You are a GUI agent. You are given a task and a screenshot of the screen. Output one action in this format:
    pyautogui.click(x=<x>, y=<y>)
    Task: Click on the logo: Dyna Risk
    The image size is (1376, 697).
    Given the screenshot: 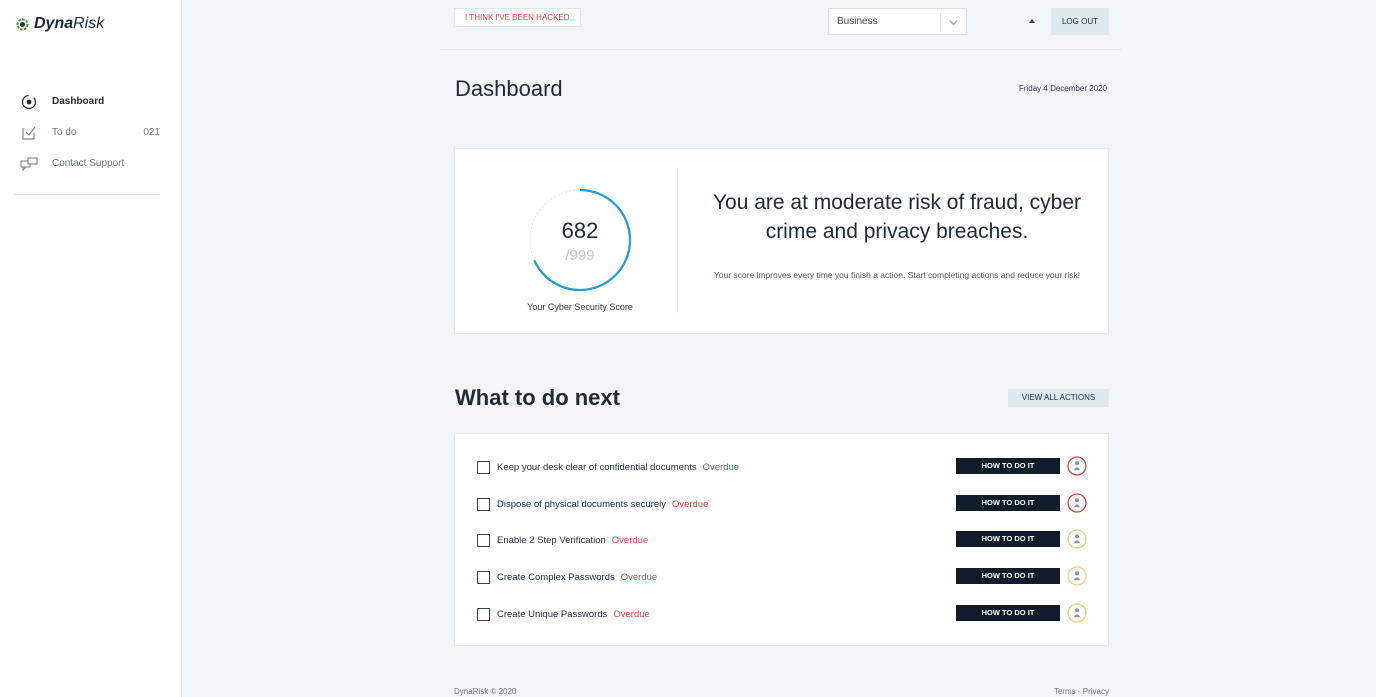 What is the action you would take?
    pyautogui.click(x=59, y=24)
    